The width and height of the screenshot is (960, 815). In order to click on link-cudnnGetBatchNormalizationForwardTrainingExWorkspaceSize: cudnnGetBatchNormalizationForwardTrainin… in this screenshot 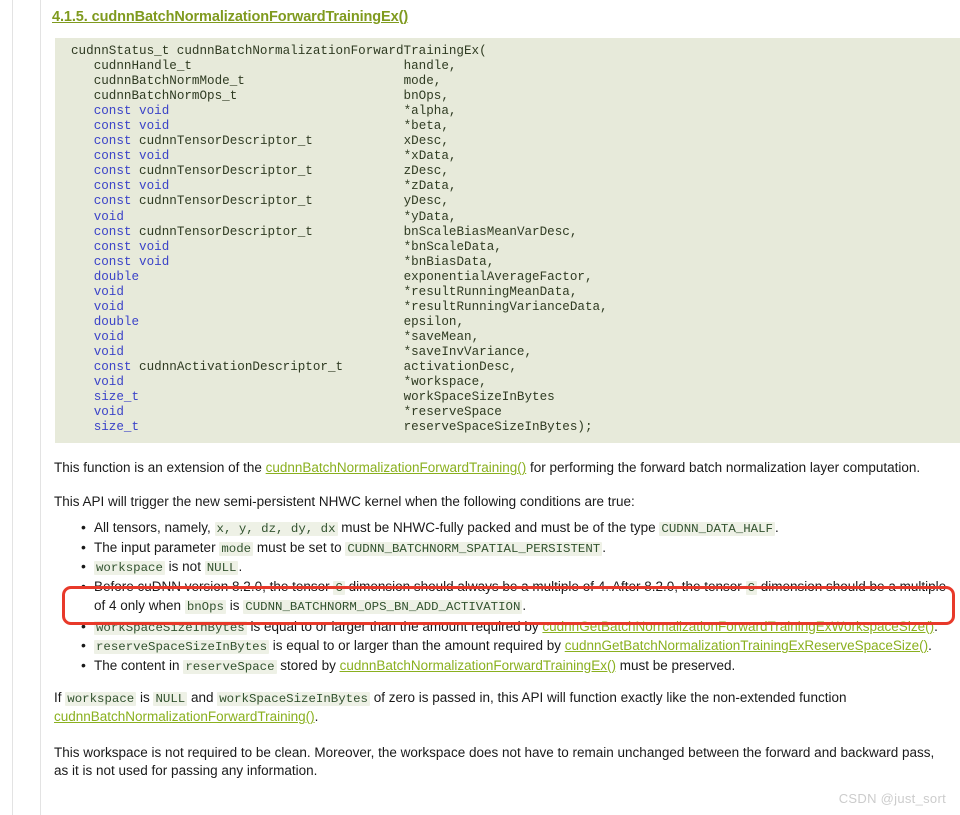, I will do `click(738, 626)`.